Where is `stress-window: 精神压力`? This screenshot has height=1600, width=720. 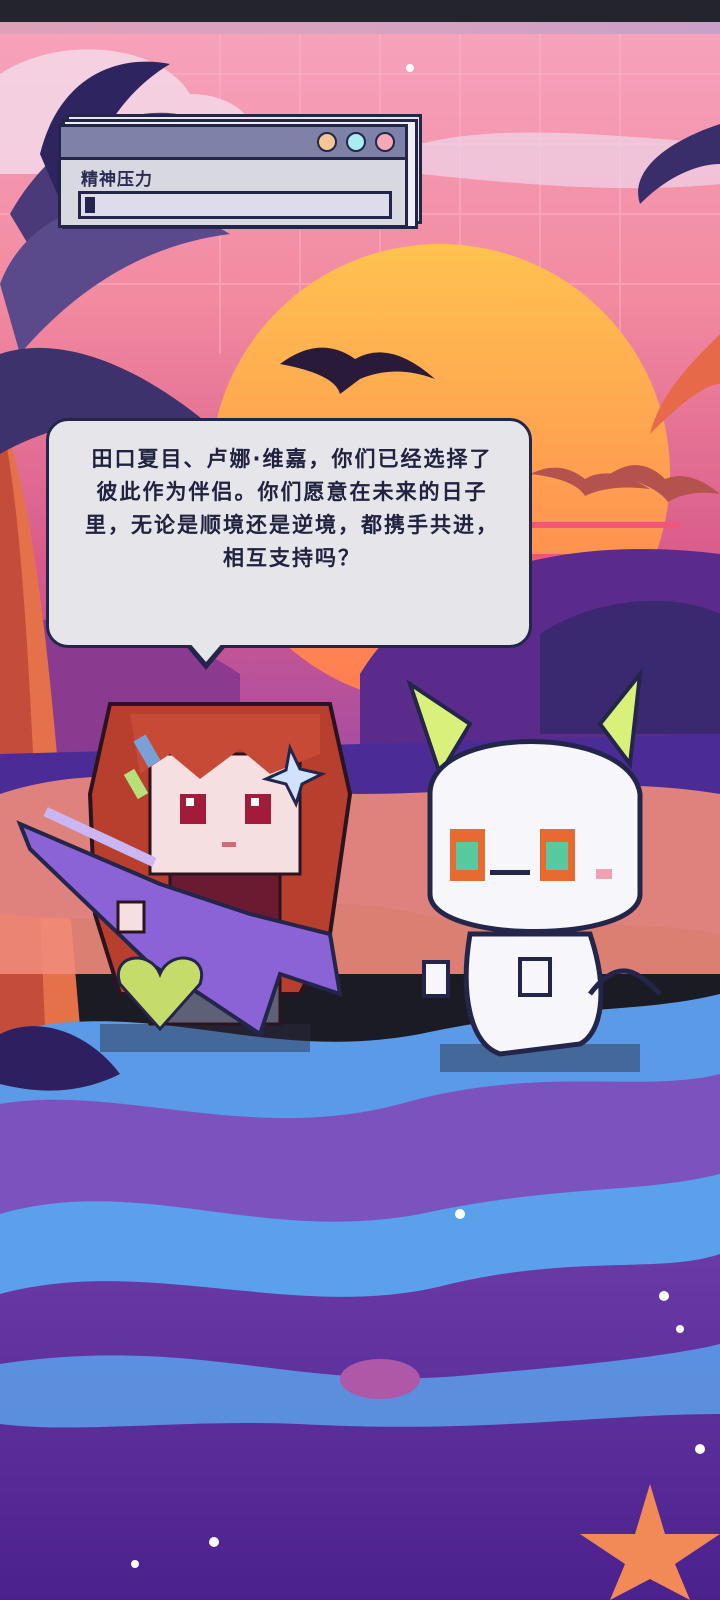 stress-window: 精神压力 is located at coordinates (240, 171).